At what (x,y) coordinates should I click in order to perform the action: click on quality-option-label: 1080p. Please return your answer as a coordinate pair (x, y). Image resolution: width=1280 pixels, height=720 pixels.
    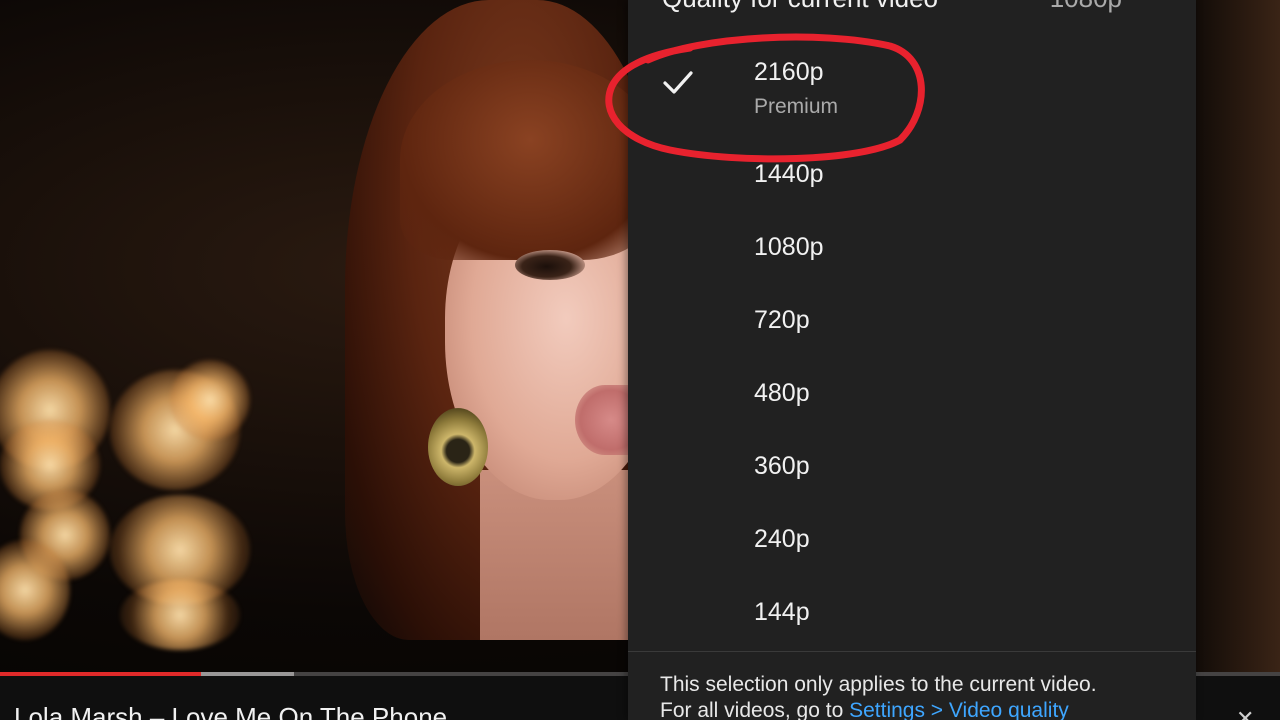
    Looking at the image, I should click on (789, 247).